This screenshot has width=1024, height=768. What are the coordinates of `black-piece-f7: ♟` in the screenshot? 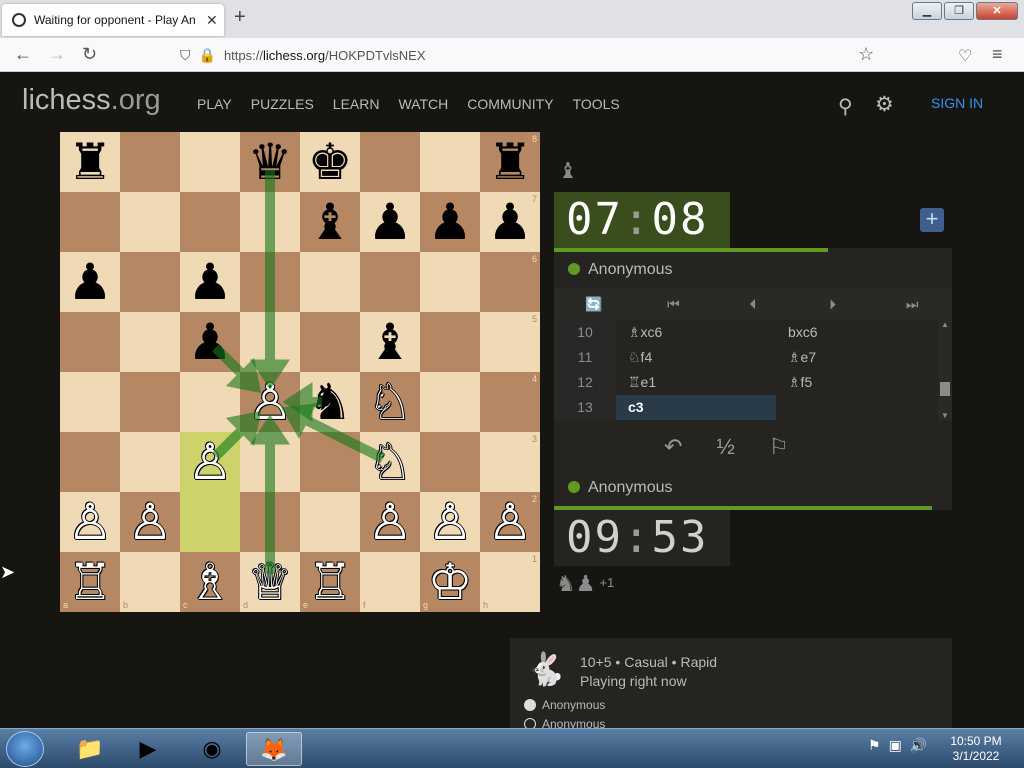 It's located at (390, 222).